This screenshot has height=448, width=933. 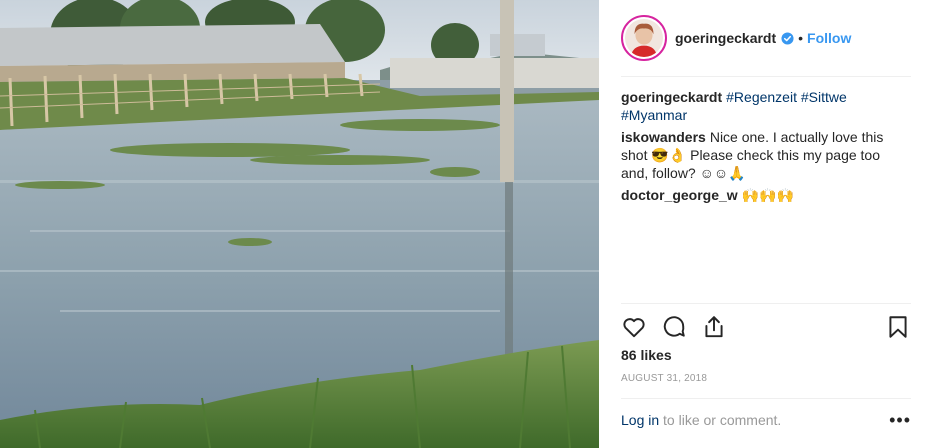 I want to click on comment-text: 🙌🙌🙌, so click(x=767, y=195).